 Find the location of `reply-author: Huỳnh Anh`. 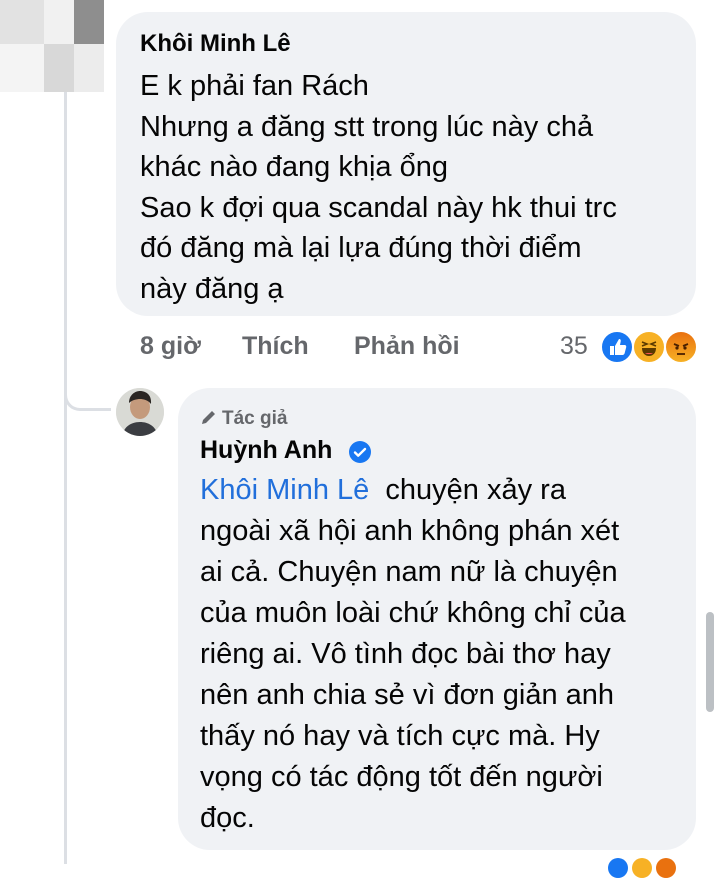

reply-author: Huỳnh Anh is located at coordinates (266, 450).